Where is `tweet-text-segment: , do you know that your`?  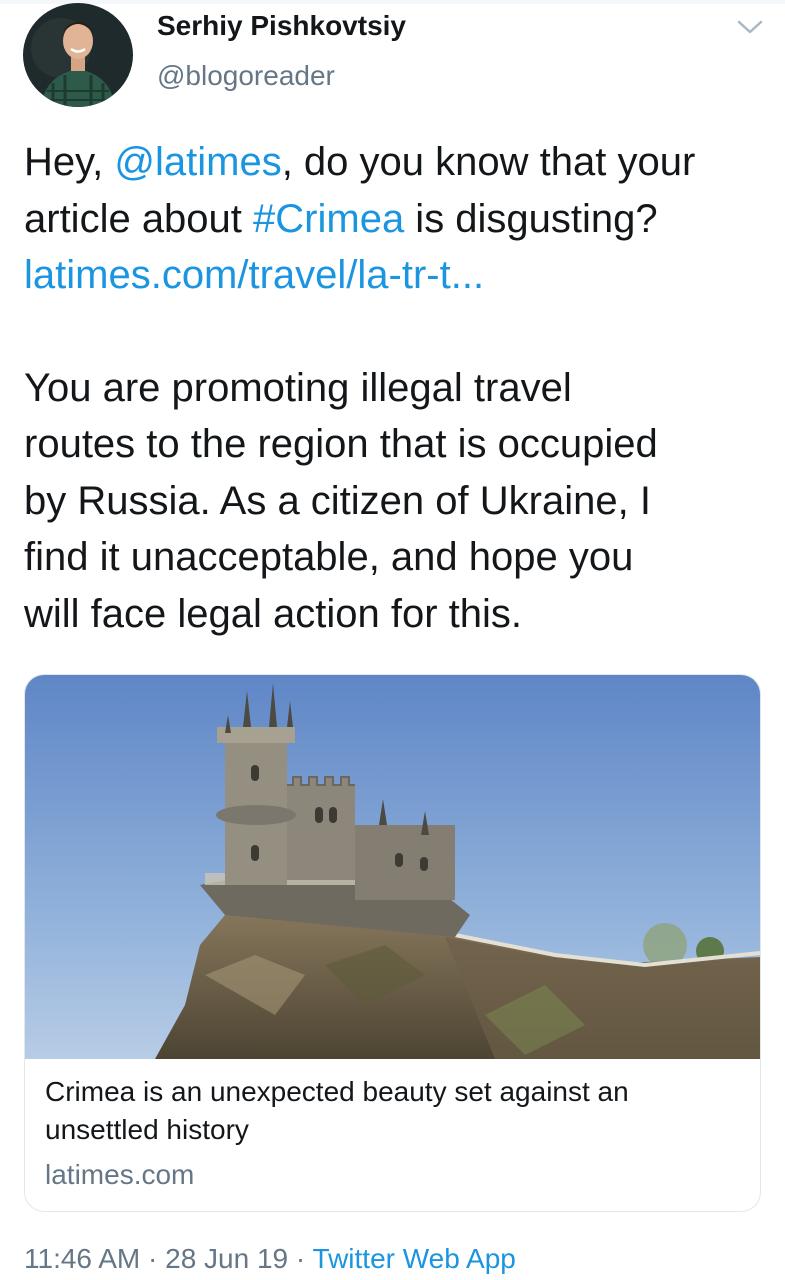 tweet-text-segment: , do you know that your is located at coordinates (488, 162).